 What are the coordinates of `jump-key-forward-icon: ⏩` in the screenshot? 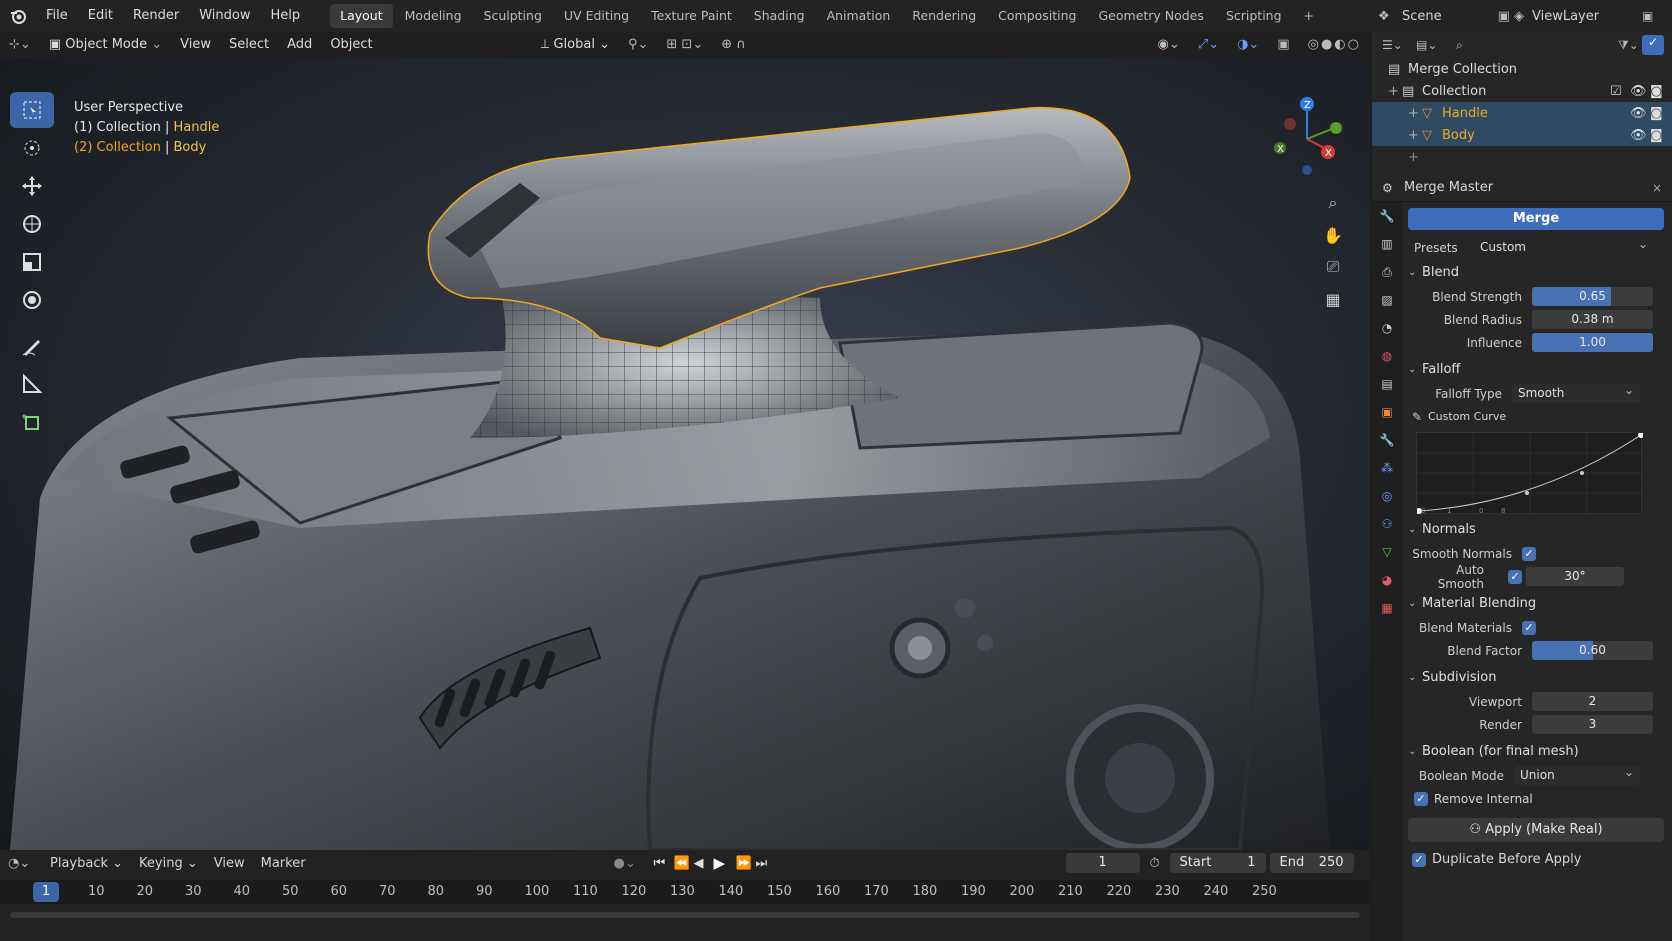 It's located at (746, 863).